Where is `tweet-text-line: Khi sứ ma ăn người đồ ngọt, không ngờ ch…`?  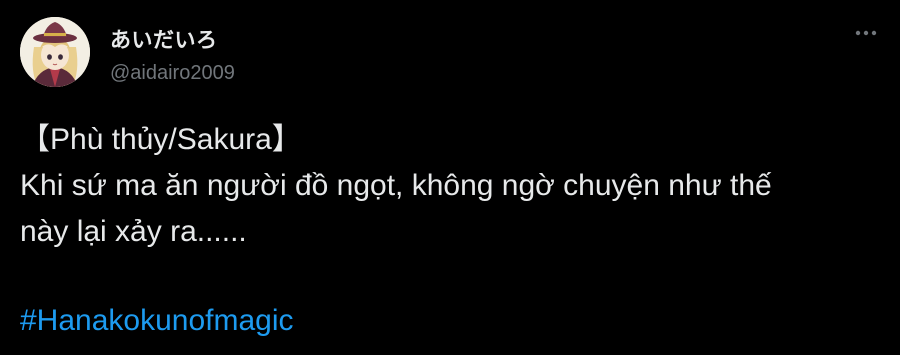 tweet-text-line: Khi sứ ma ăn người đồ ngọt, không ngờ ch… is located at coordinates (396, 185).